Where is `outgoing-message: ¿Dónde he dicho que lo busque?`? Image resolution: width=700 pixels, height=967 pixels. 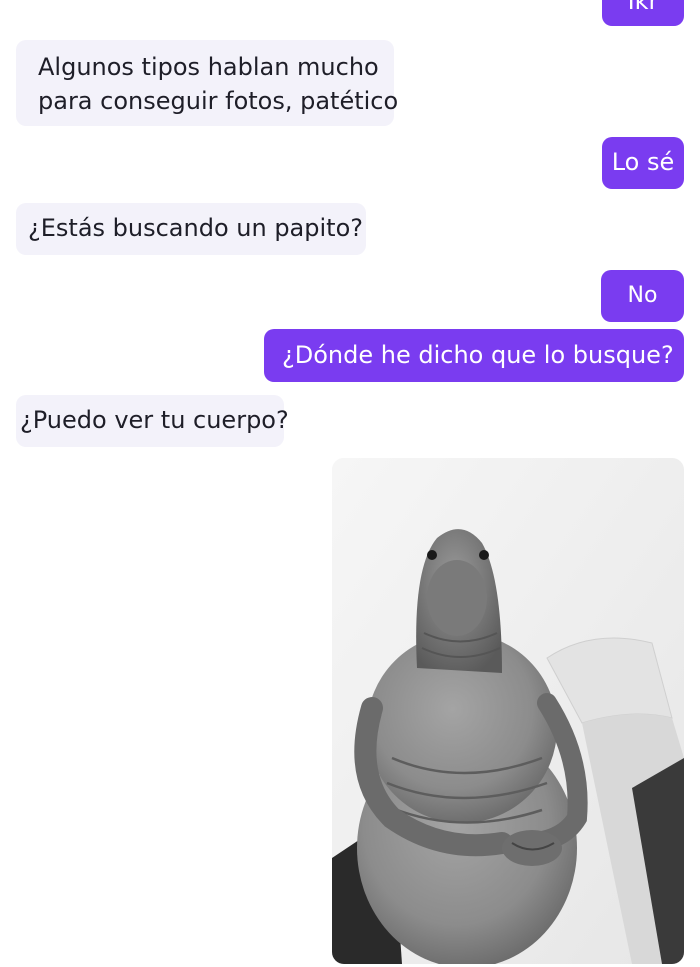 outgoing-message: ¿Dónde he dicho que lo busque? is located at coordinates (474, 355).